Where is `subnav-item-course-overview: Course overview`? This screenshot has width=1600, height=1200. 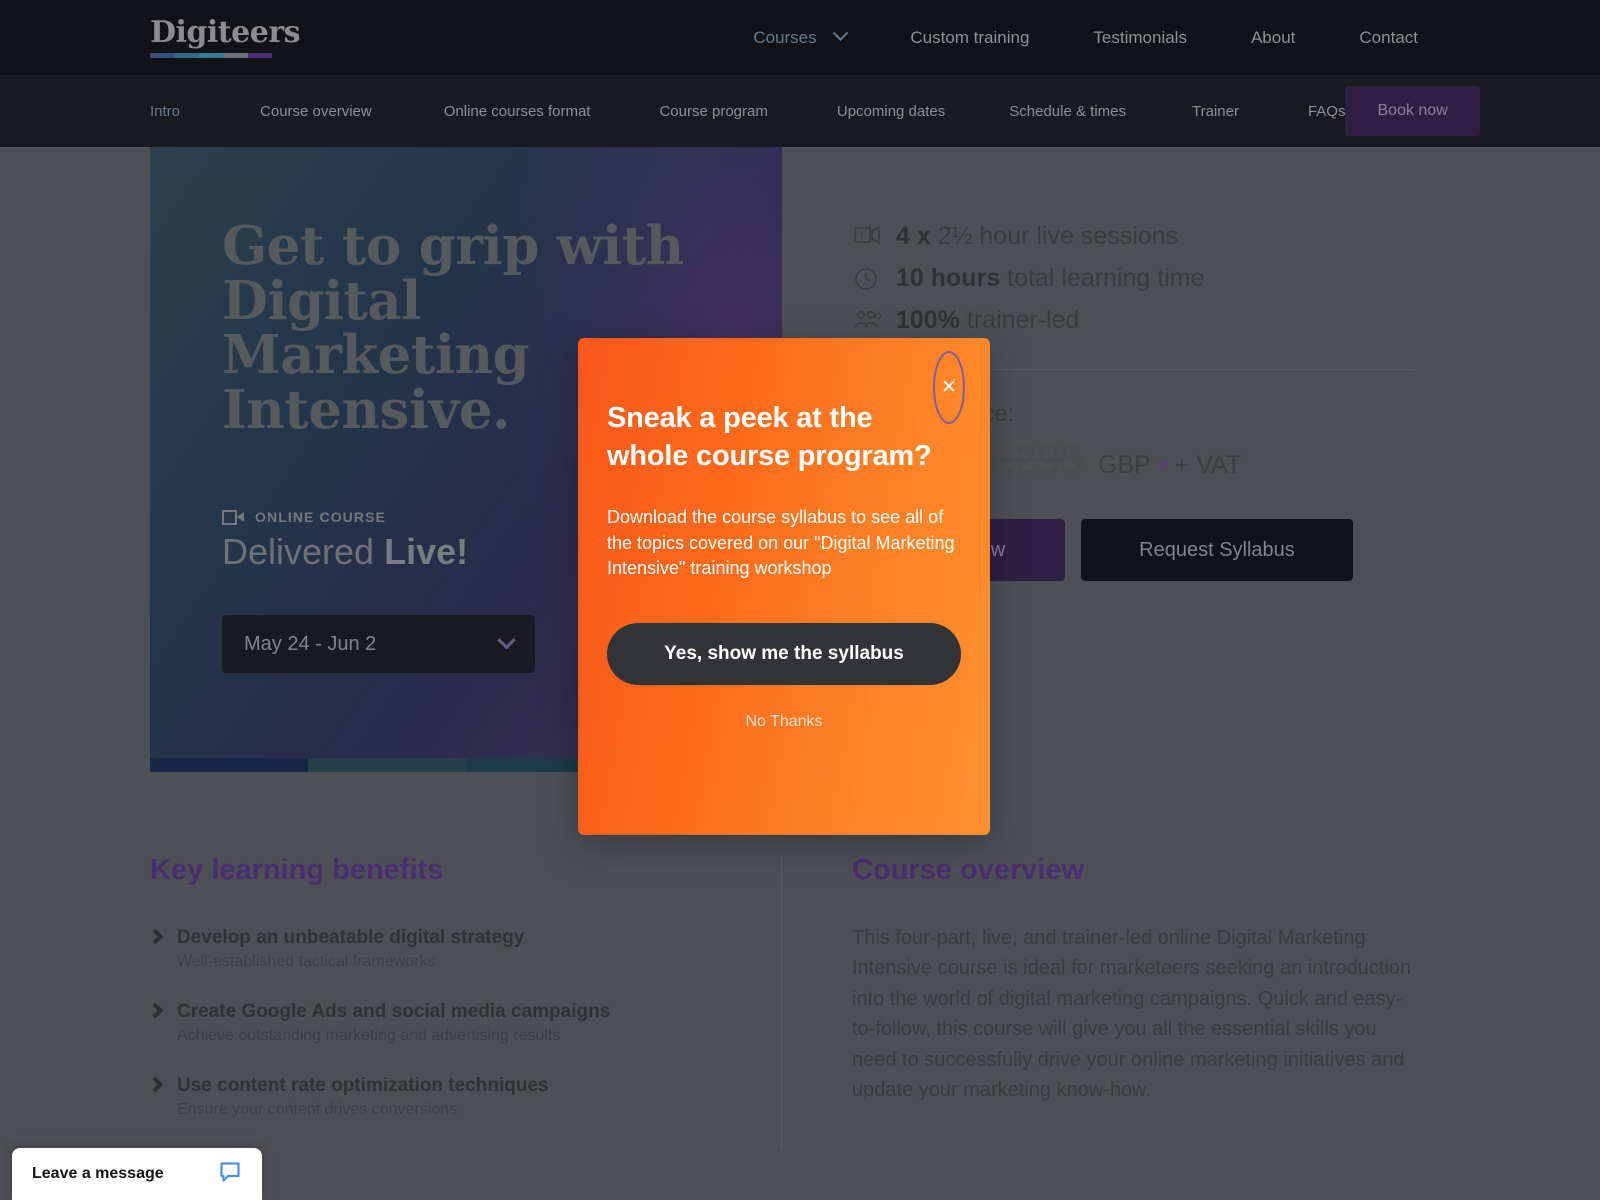 subnav-item-course-overview: Course overview is located at coordinates (316, 111).